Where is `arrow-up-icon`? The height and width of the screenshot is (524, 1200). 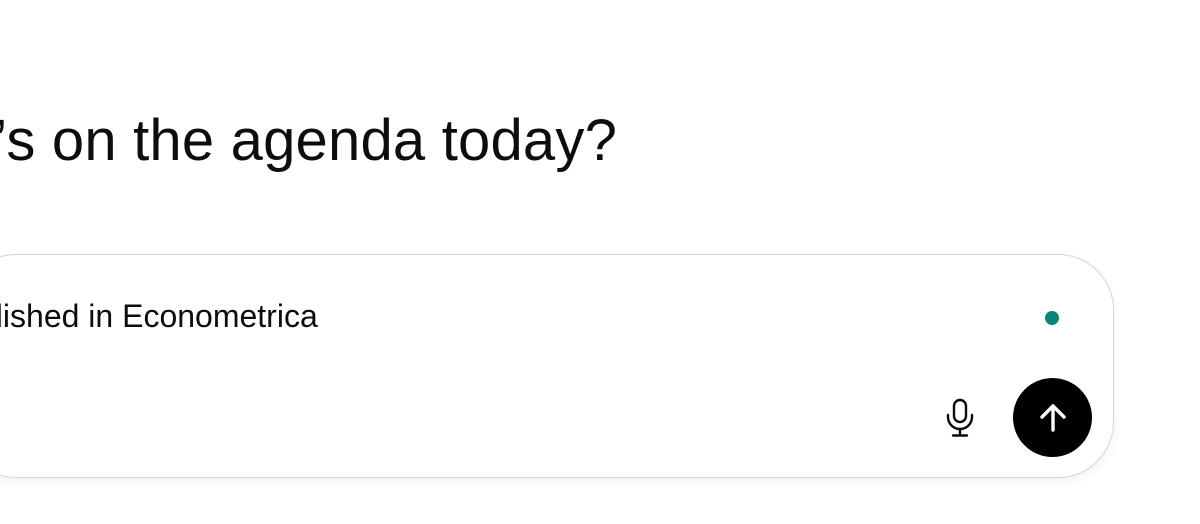 arrow-up-icon is located at coordinates (1053, 418).